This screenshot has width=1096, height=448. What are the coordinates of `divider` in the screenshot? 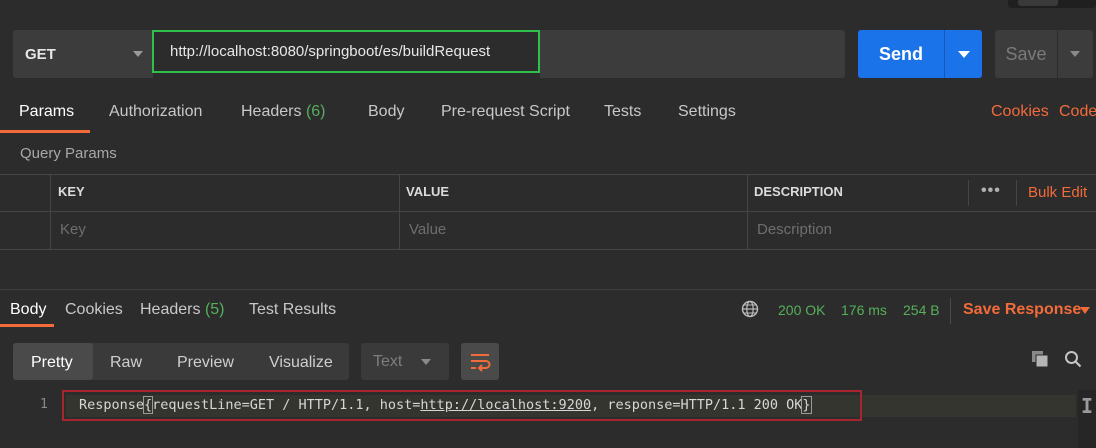 It's located at (950, 311).